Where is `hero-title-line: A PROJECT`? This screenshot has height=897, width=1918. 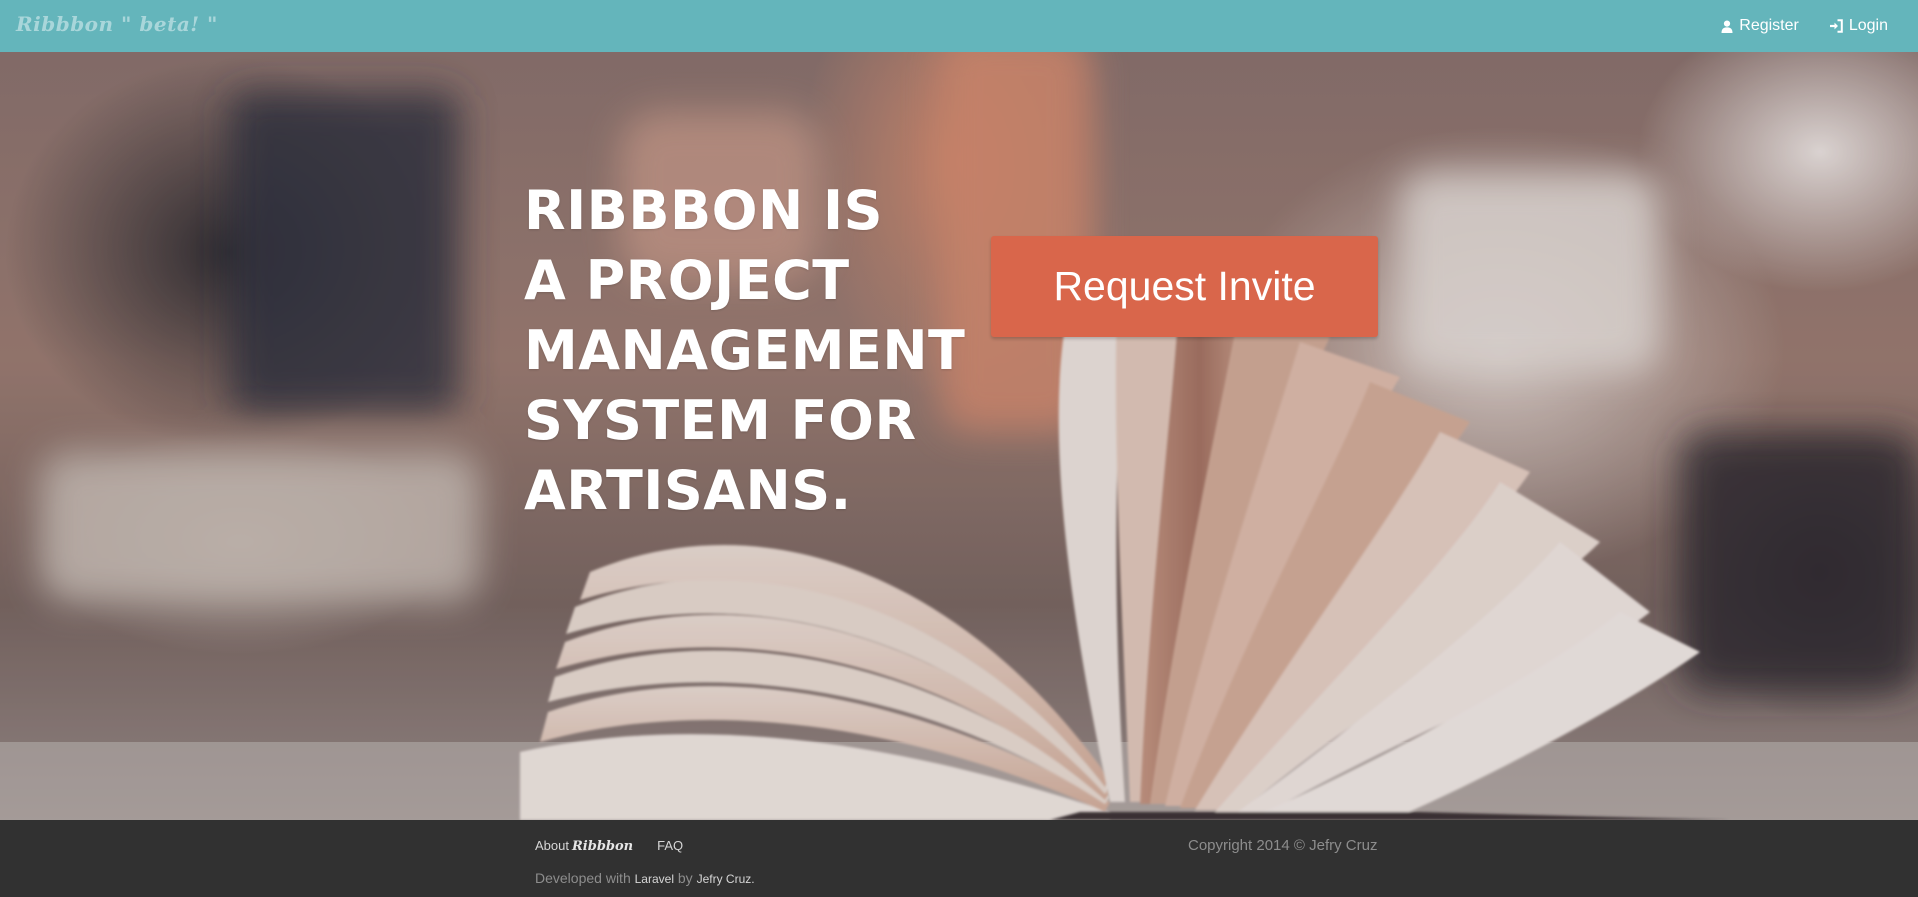
hero-title-line: A PROJECT is located at coordinates (687, 280).